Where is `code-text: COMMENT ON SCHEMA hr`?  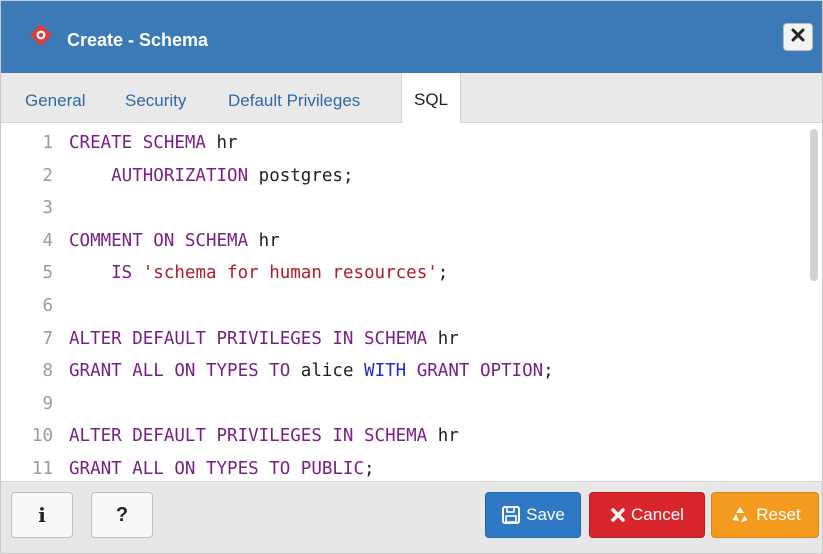
code-text: COMMENT ON SCHEMA hr is located at coordinates (174, 241).